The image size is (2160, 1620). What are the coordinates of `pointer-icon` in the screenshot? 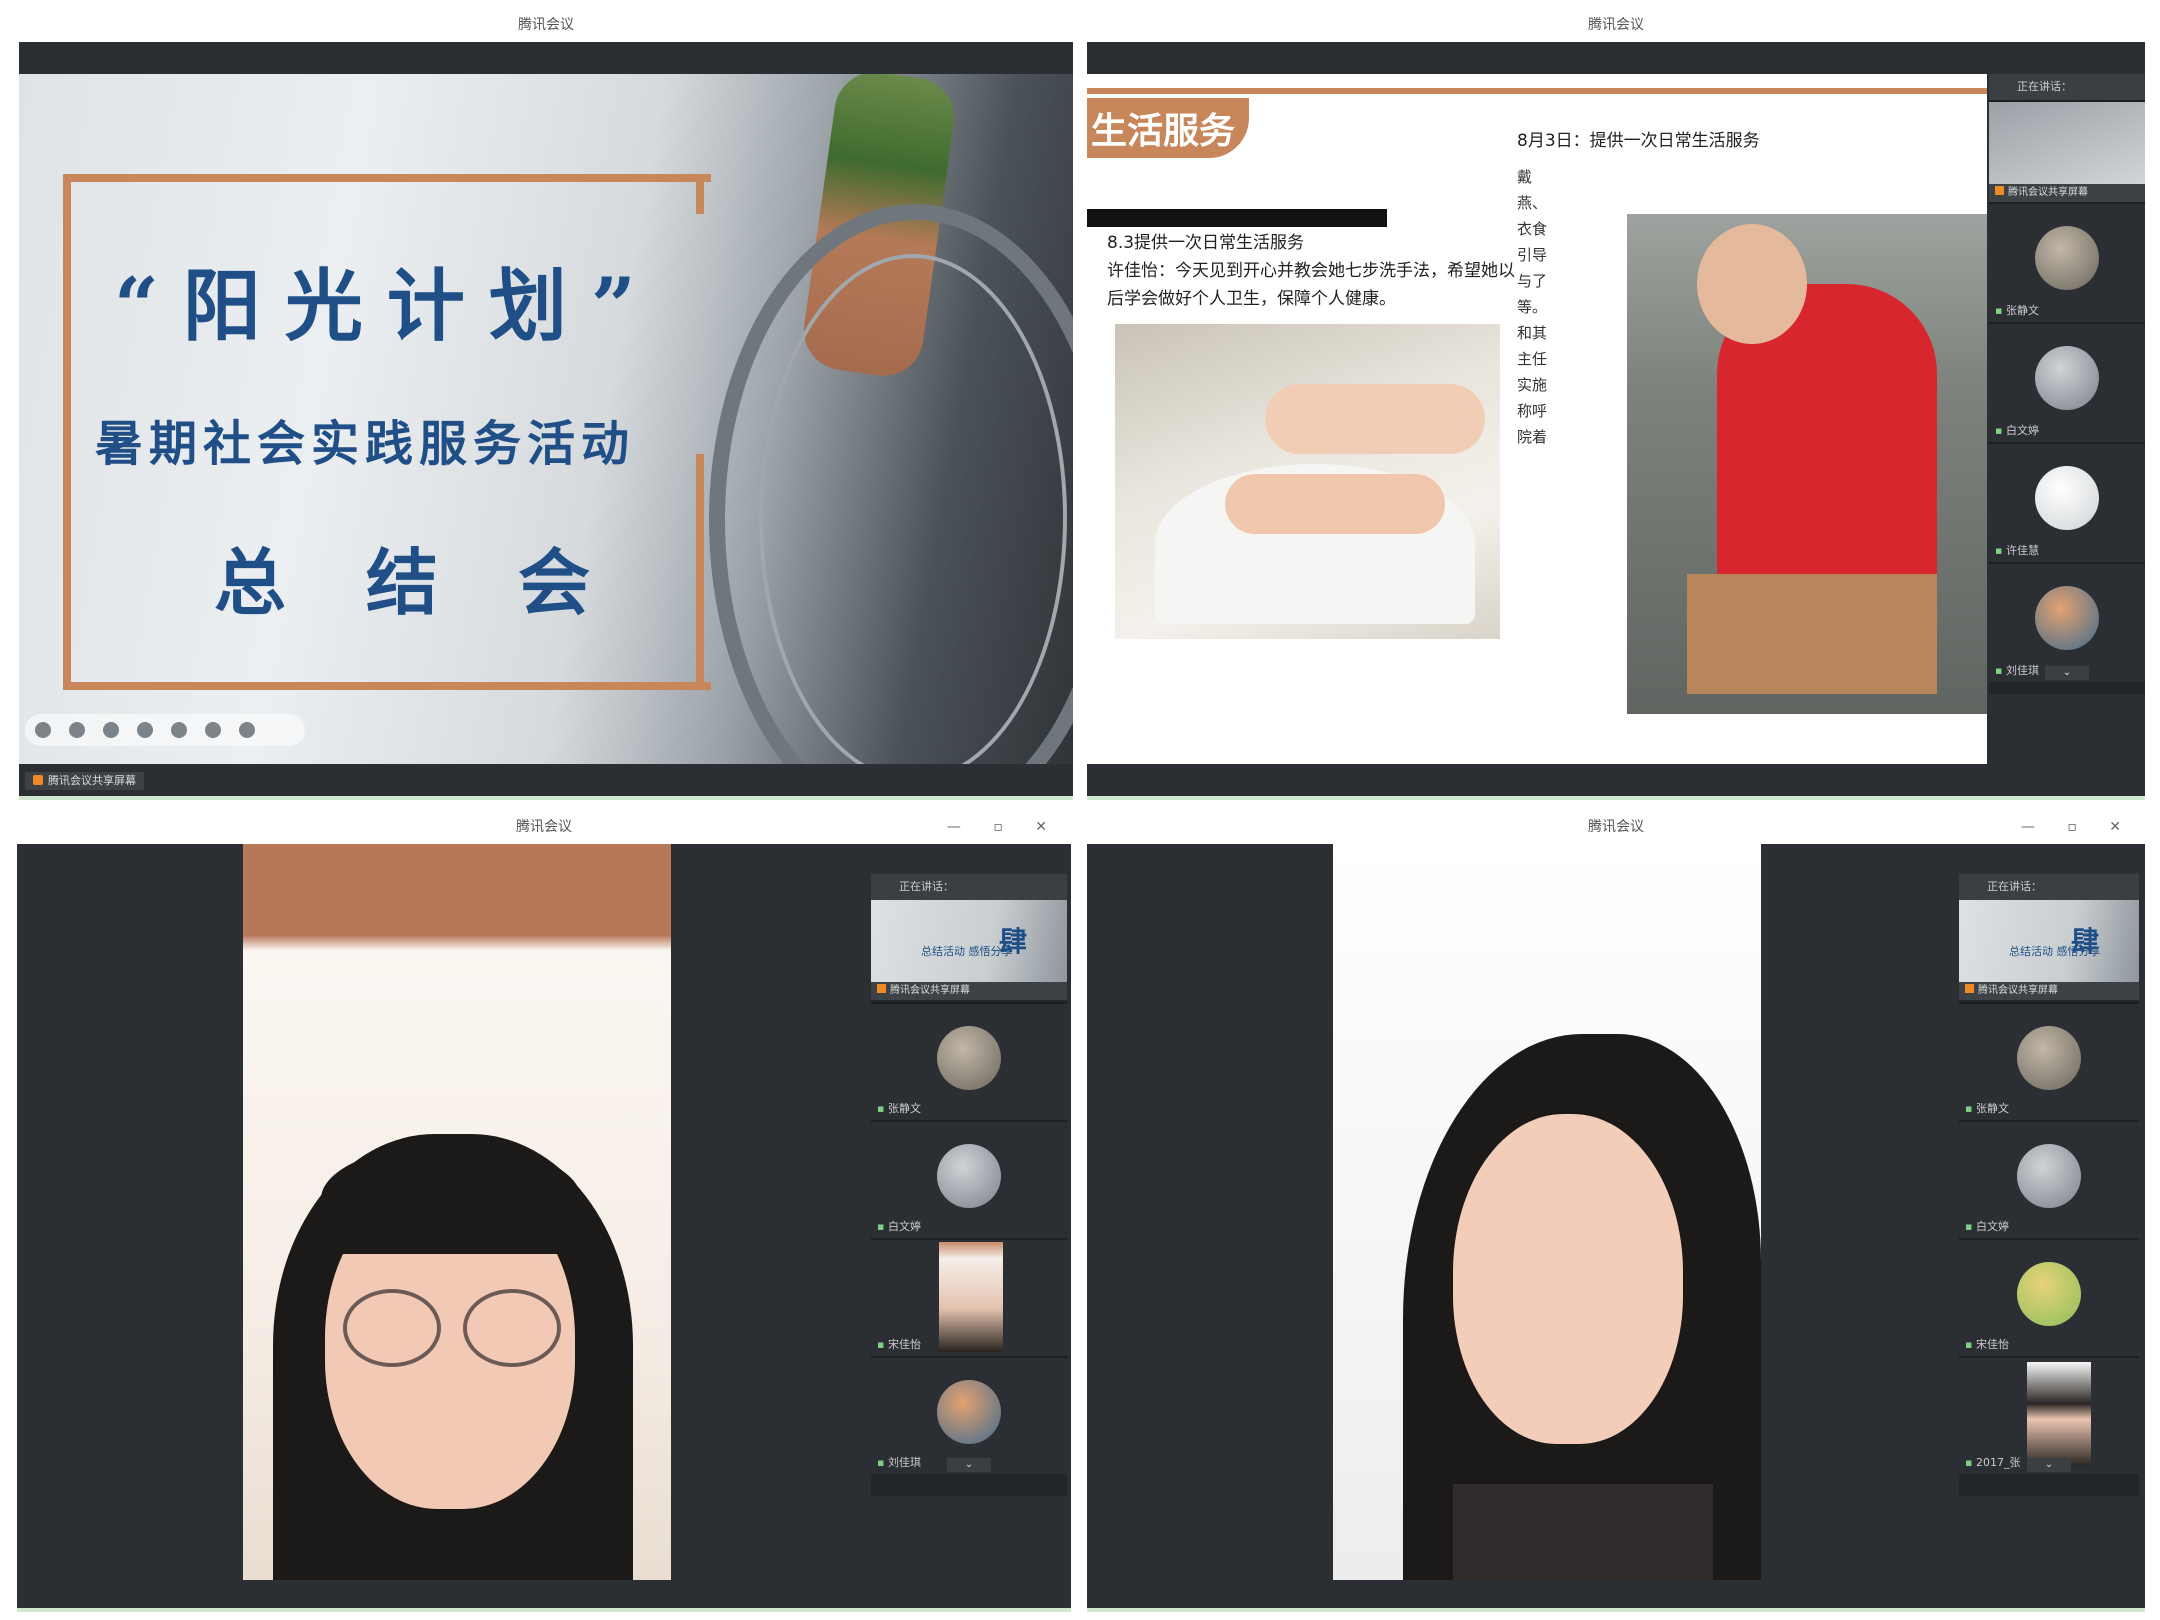 It's located at (43, 730).